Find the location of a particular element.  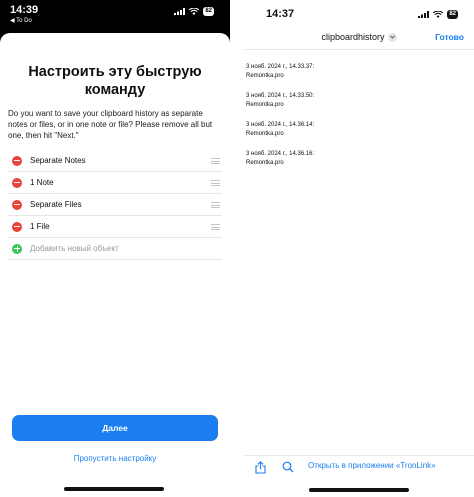

next-button: Далее is located at coordinates (115, 428).